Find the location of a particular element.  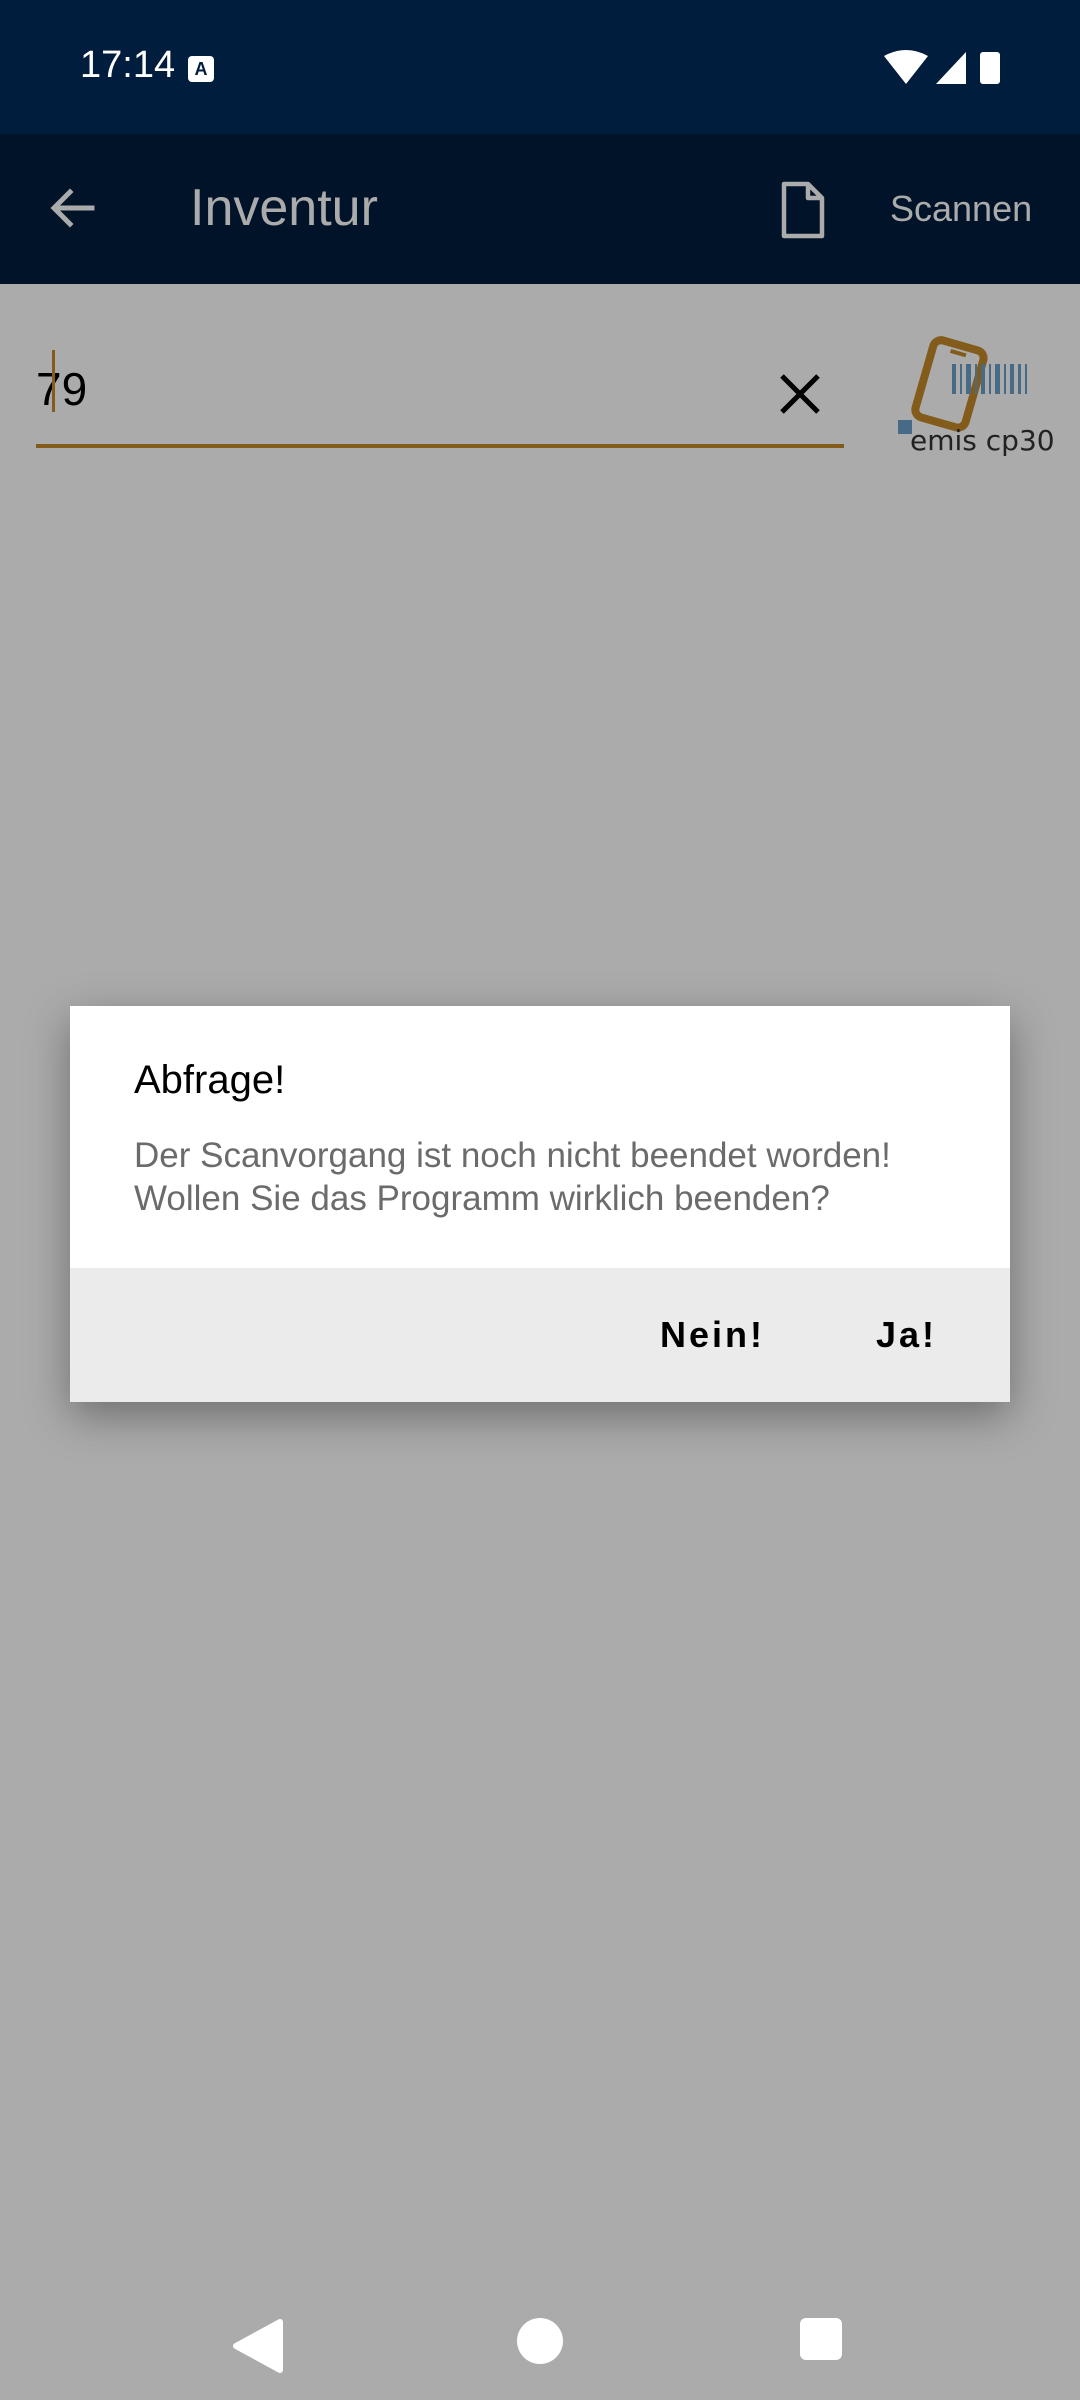

recents-square-icon is located at coordinates (821, 2339).